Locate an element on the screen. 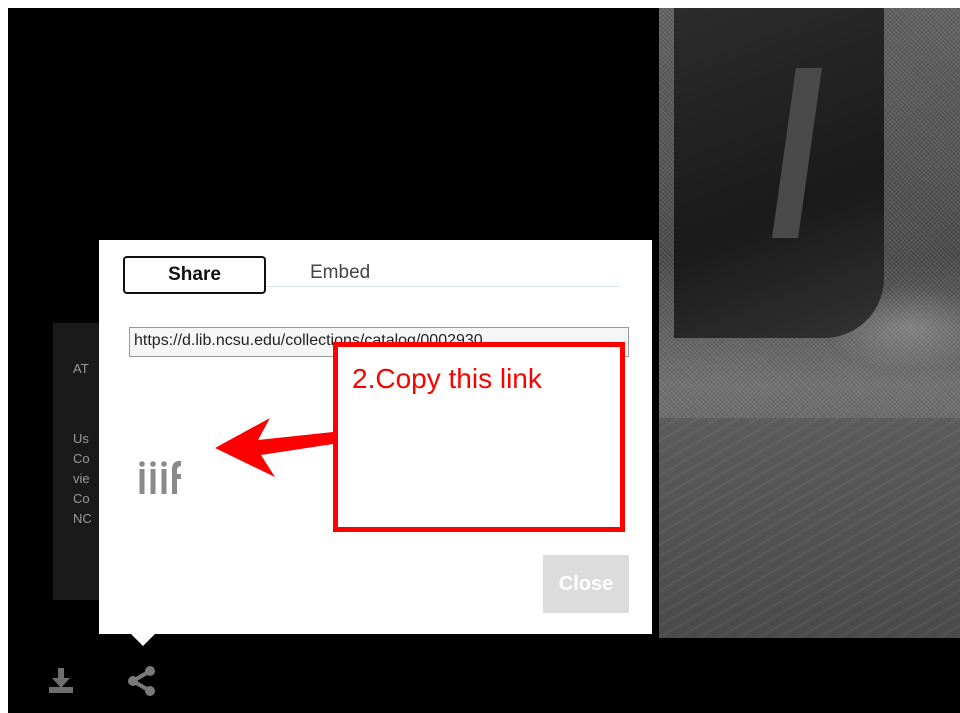 This screenshot has height=713, width=960. tab-share: Share is located at coordinates (194, 275).